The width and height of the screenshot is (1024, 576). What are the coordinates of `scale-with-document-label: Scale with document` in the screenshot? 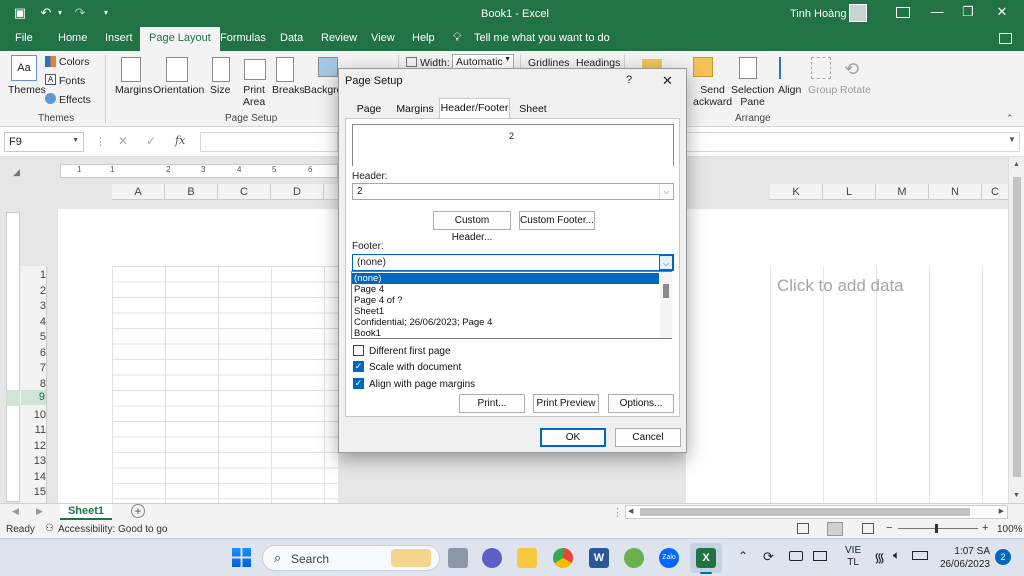 It's located at (415, 367).